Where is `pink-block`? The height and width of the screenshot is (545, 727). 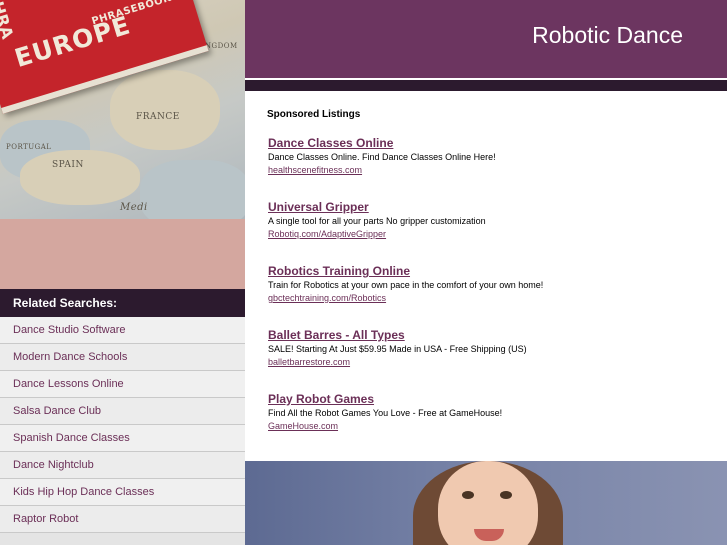 pink-block is located at coordinates (122, 254).